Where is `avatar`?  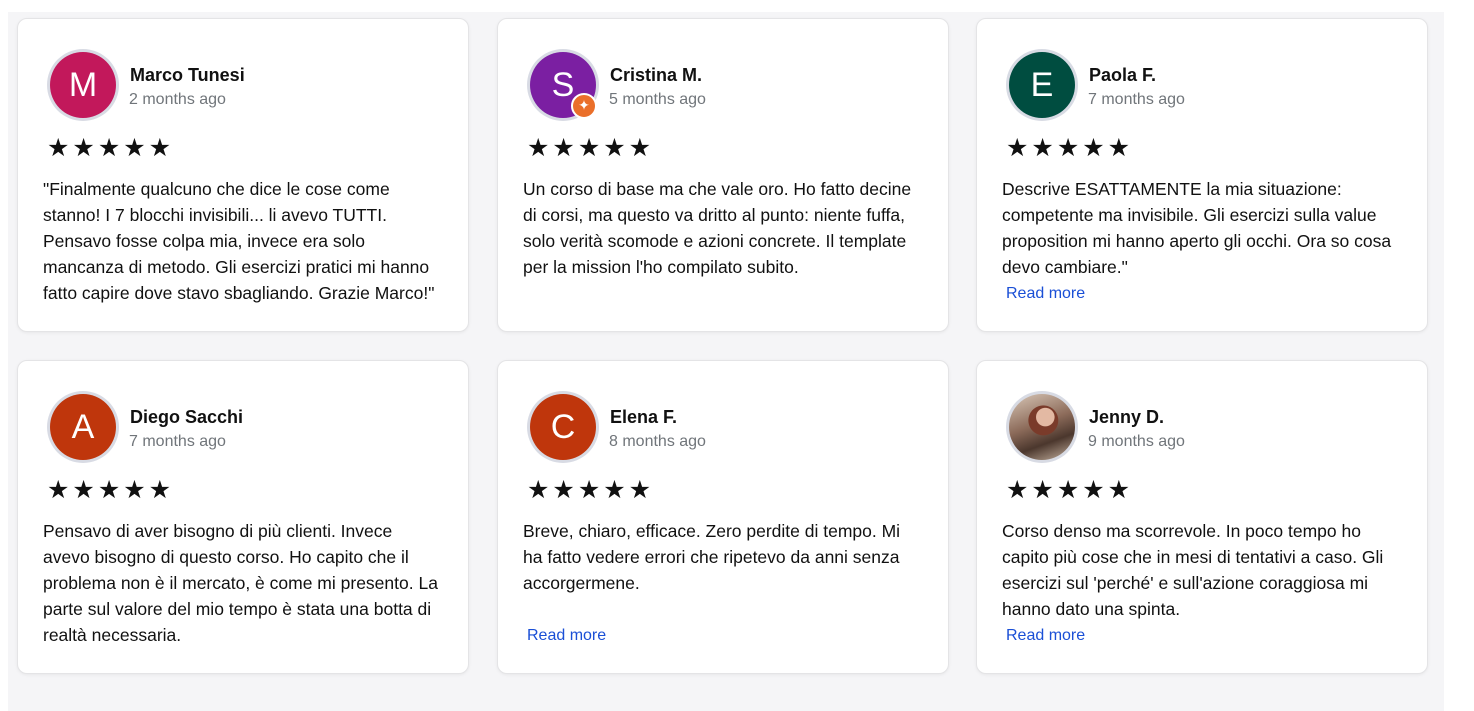 avatar is located at coordinates (1042, 427).